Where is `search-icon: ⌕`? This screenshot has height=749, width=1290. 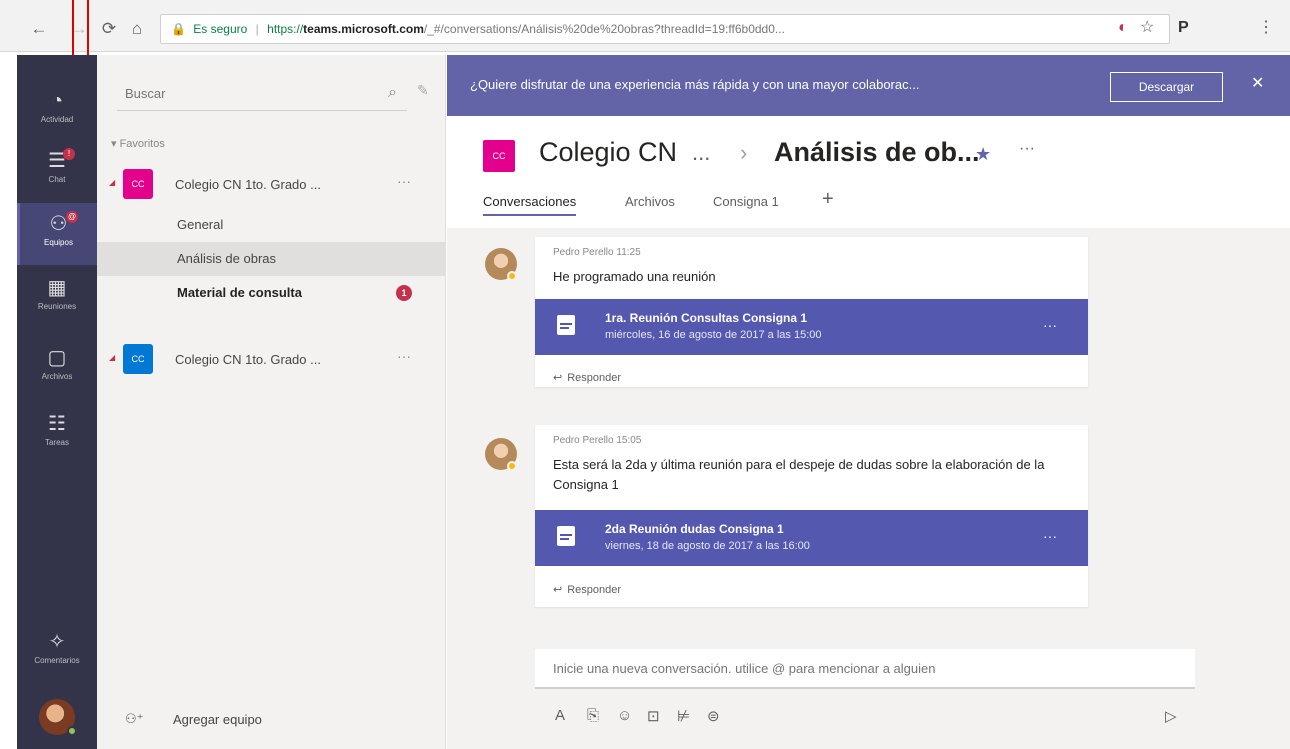
search-icon: ⌕ is located at coordinates (392, 93).